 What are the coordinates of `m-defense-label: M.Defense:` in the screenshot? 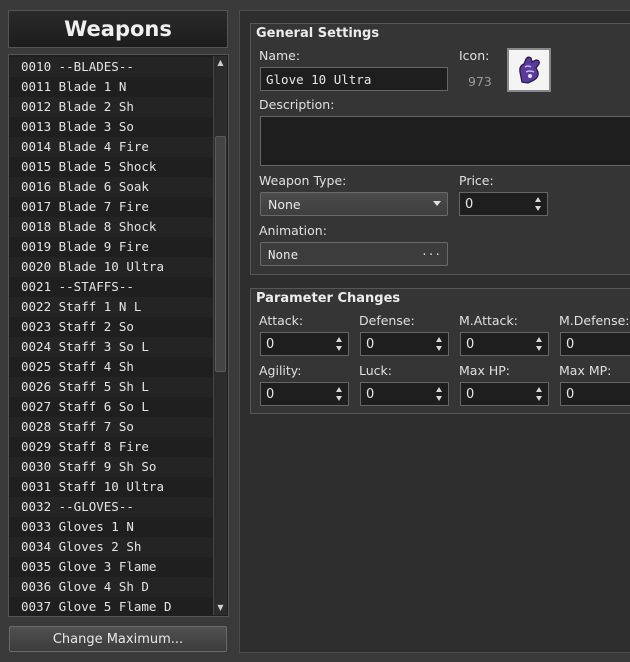 It's located at (594, 320).